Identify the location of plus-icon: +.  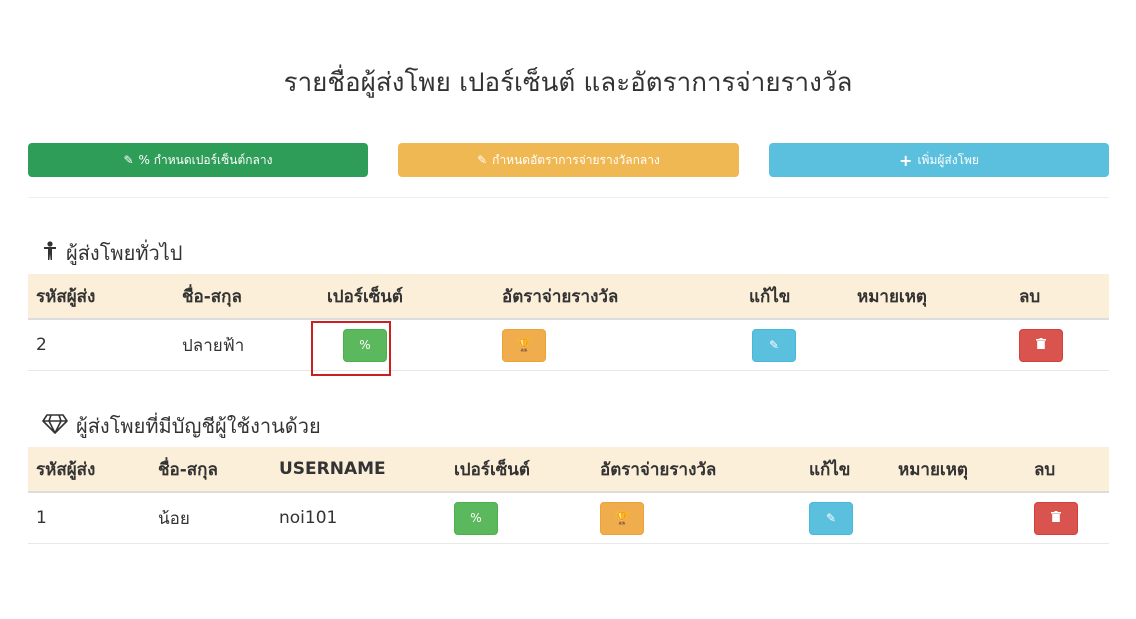
(906, 160).